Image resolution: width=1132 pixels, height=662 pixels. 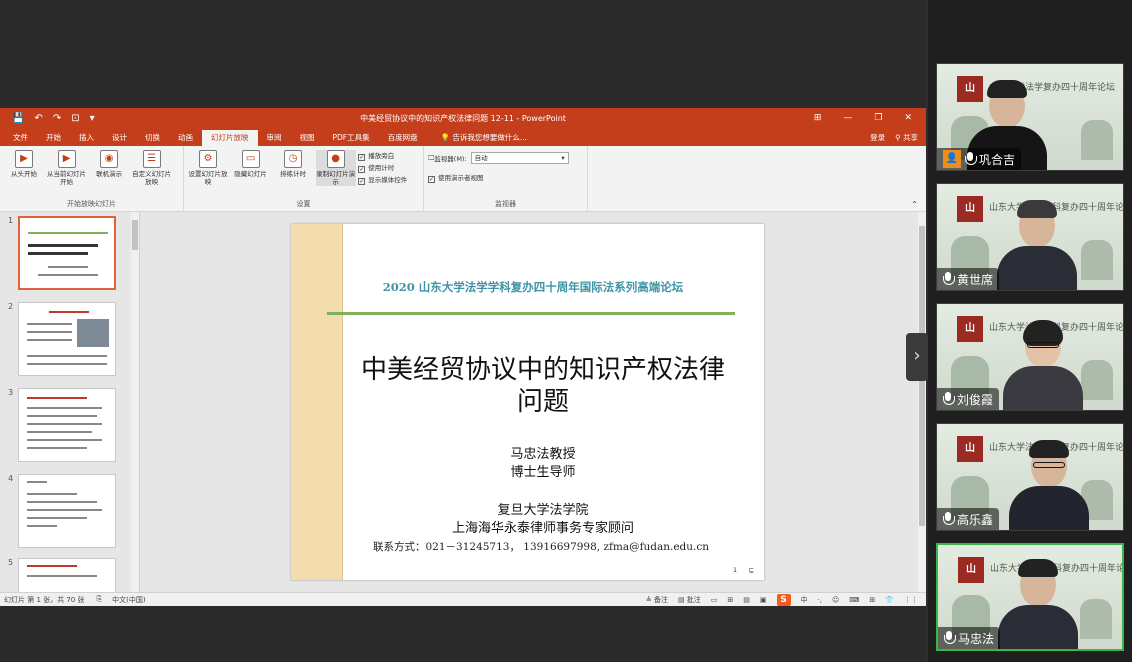 I want to click on slide-sorter-icon: ⊞, so click(x=730, y=600).